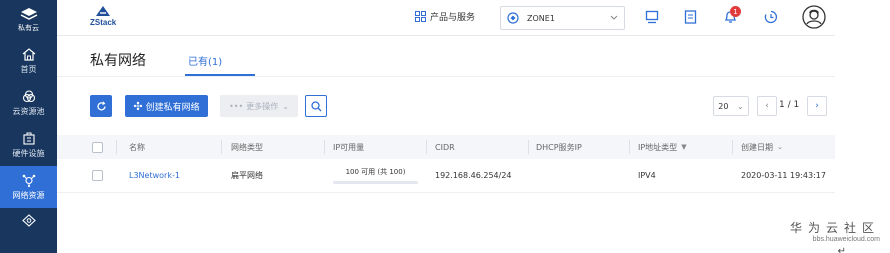  What do you see at coordinates (780, 147) in the screenshot?
I see `sort-chevron-icon: ⌄` at bounding box center [780, 147].